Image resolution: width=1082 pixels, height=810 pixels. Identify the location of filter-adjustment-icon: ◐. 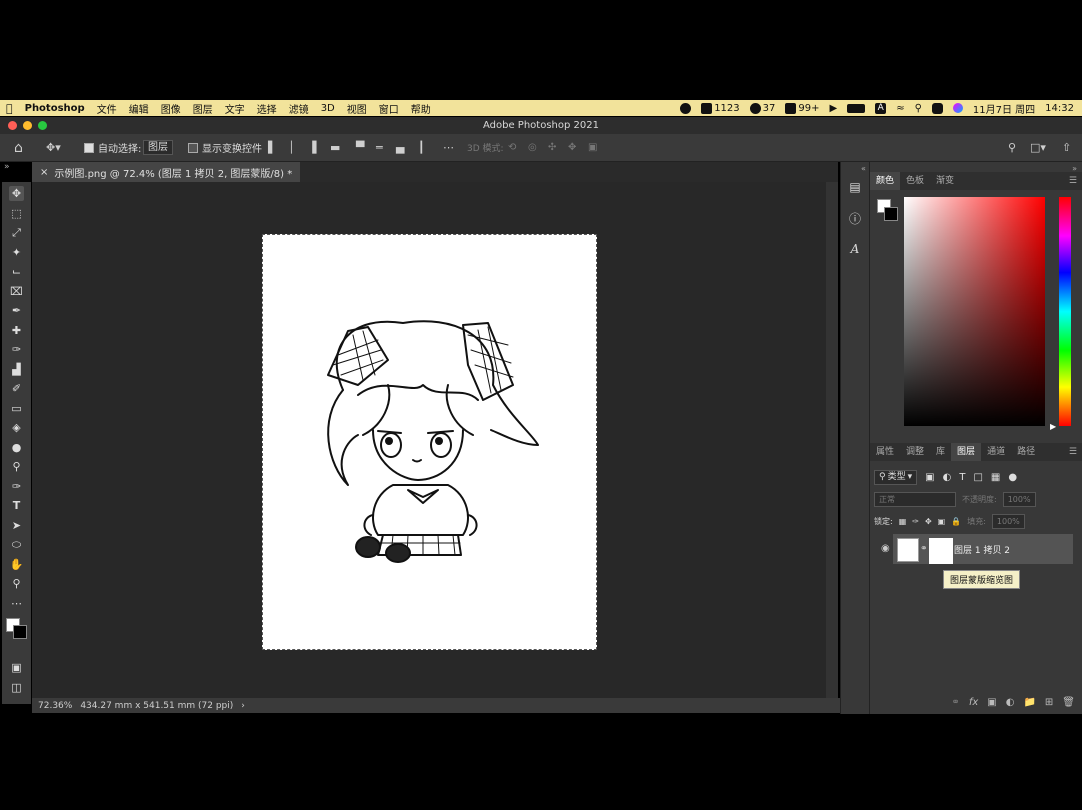
(947, 477).